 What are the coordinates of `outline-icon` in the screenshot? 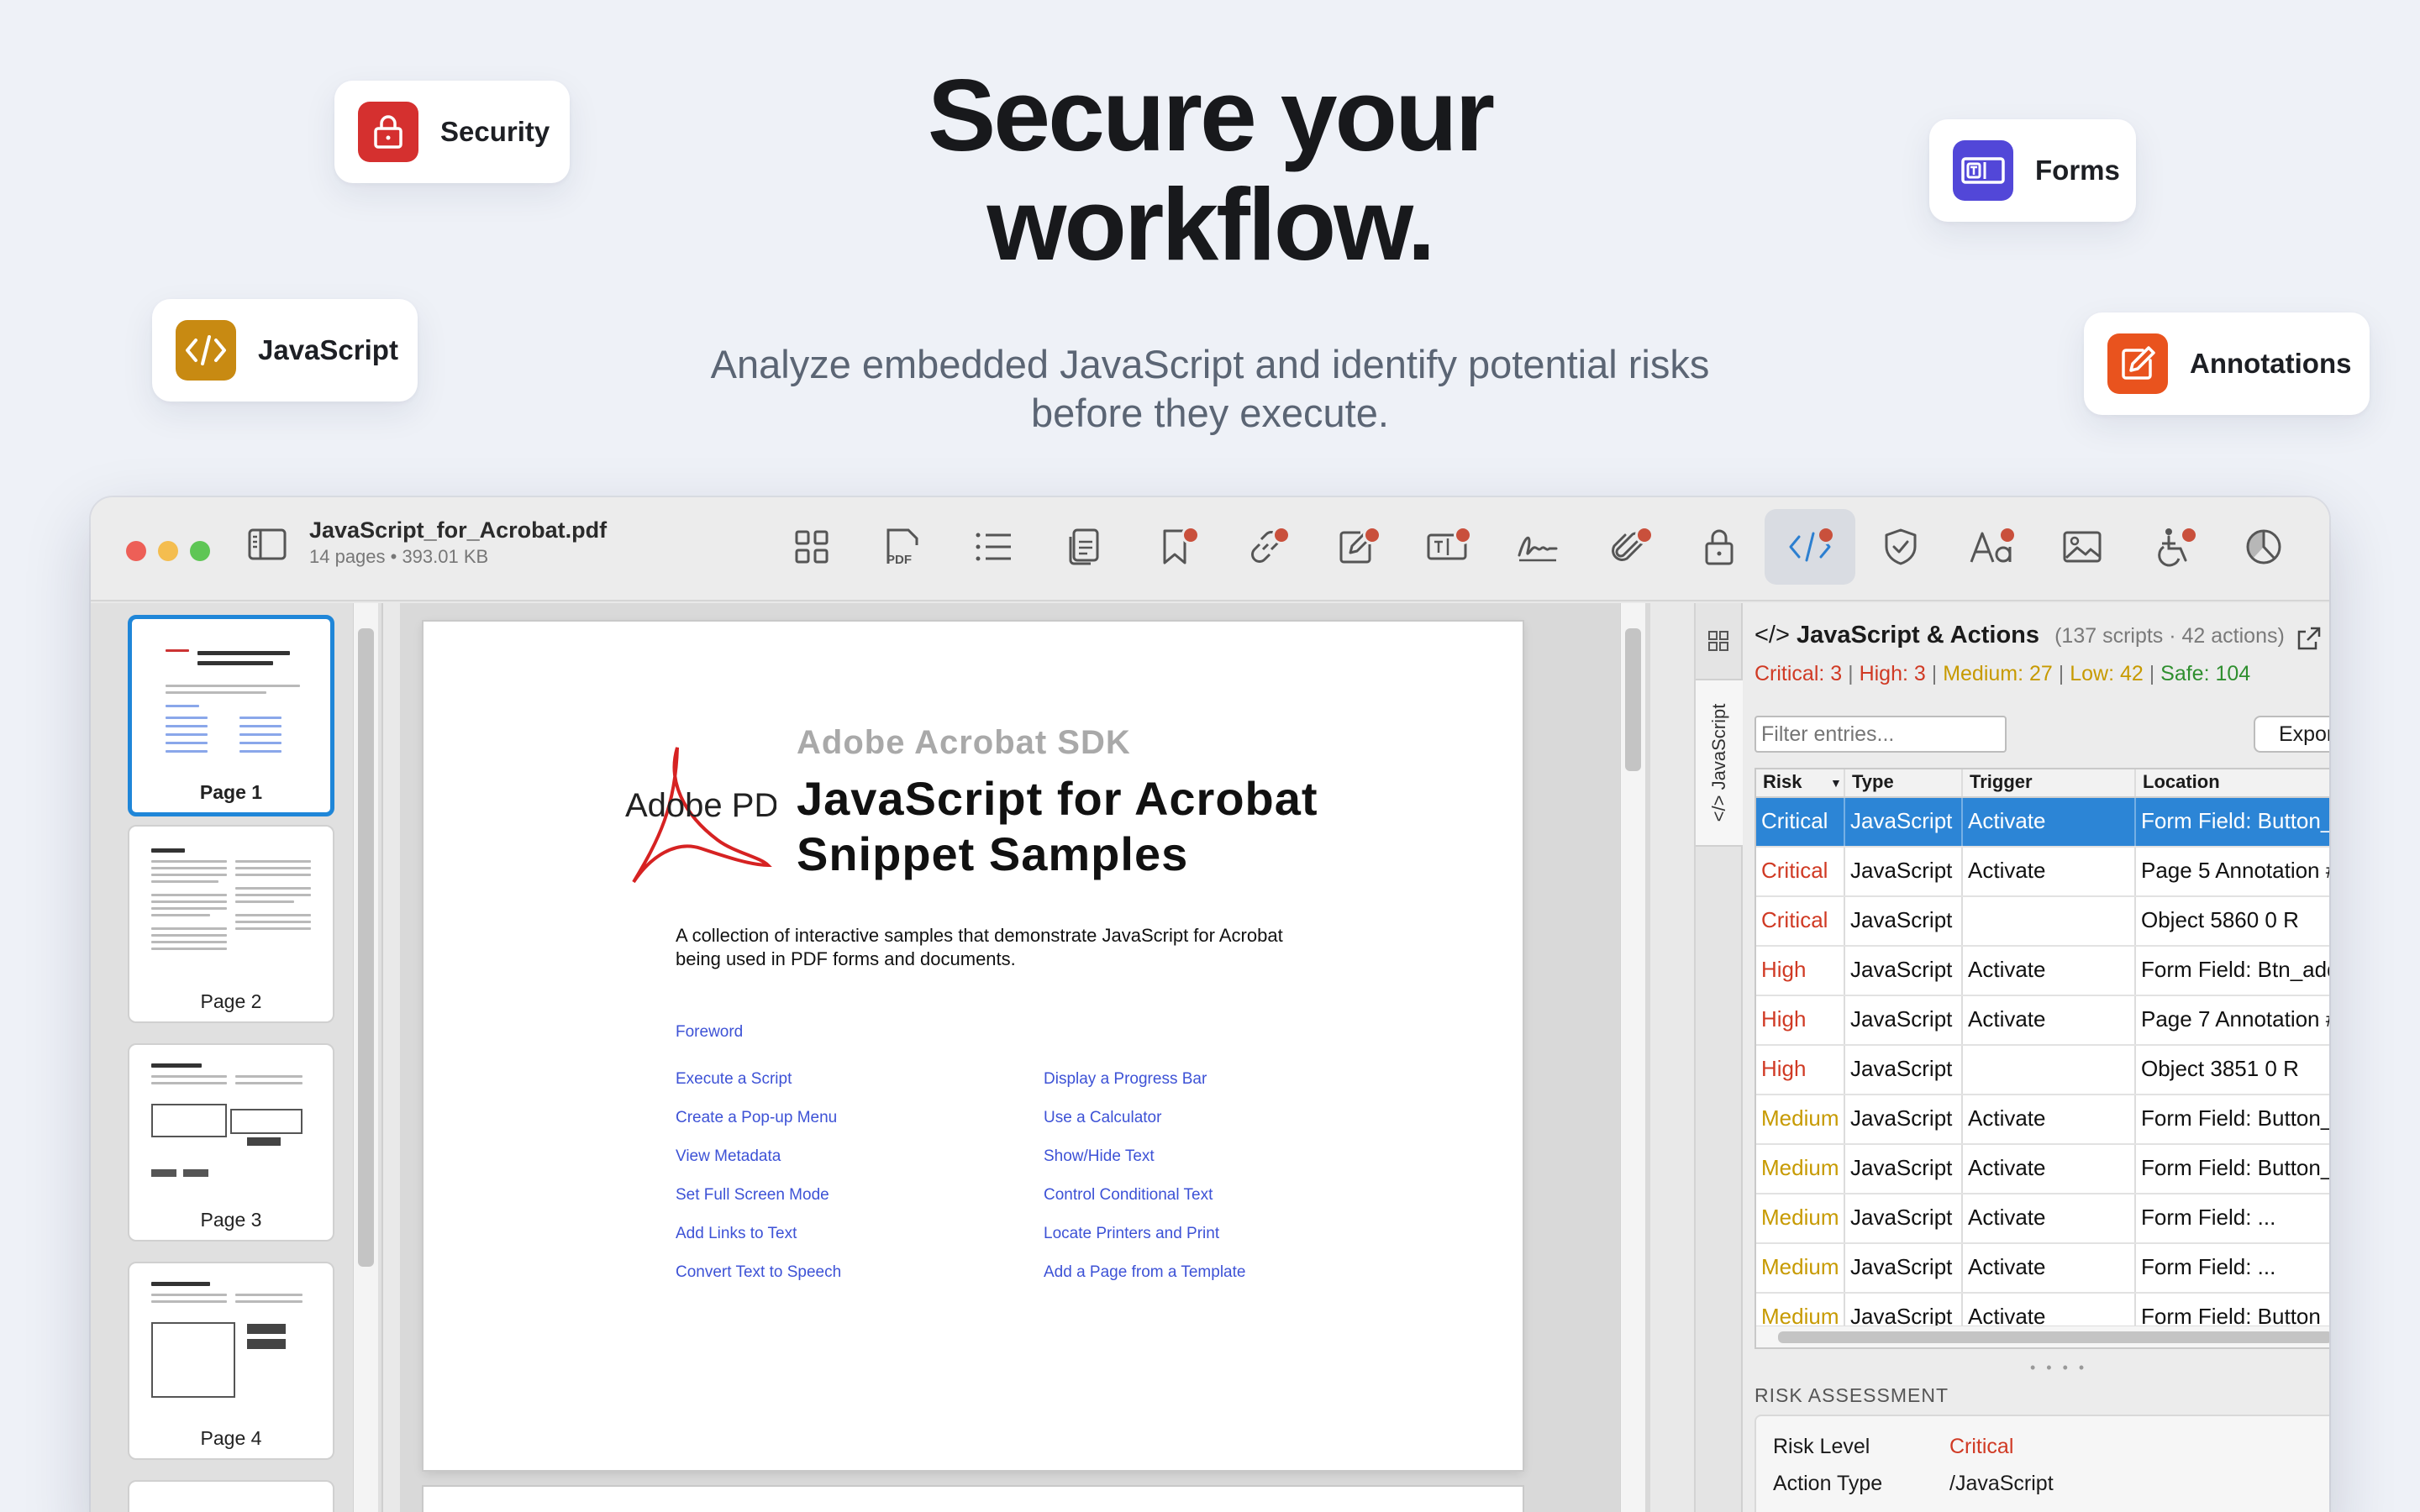 It's located at (993, 547).